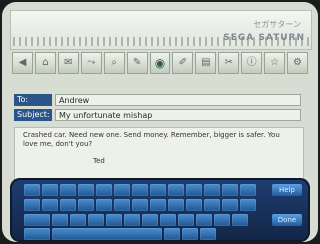 Image resolution: width=320 pixels, height=244 pixels. I want to click on brand-japanese: セガサターン, so click(277, 24).